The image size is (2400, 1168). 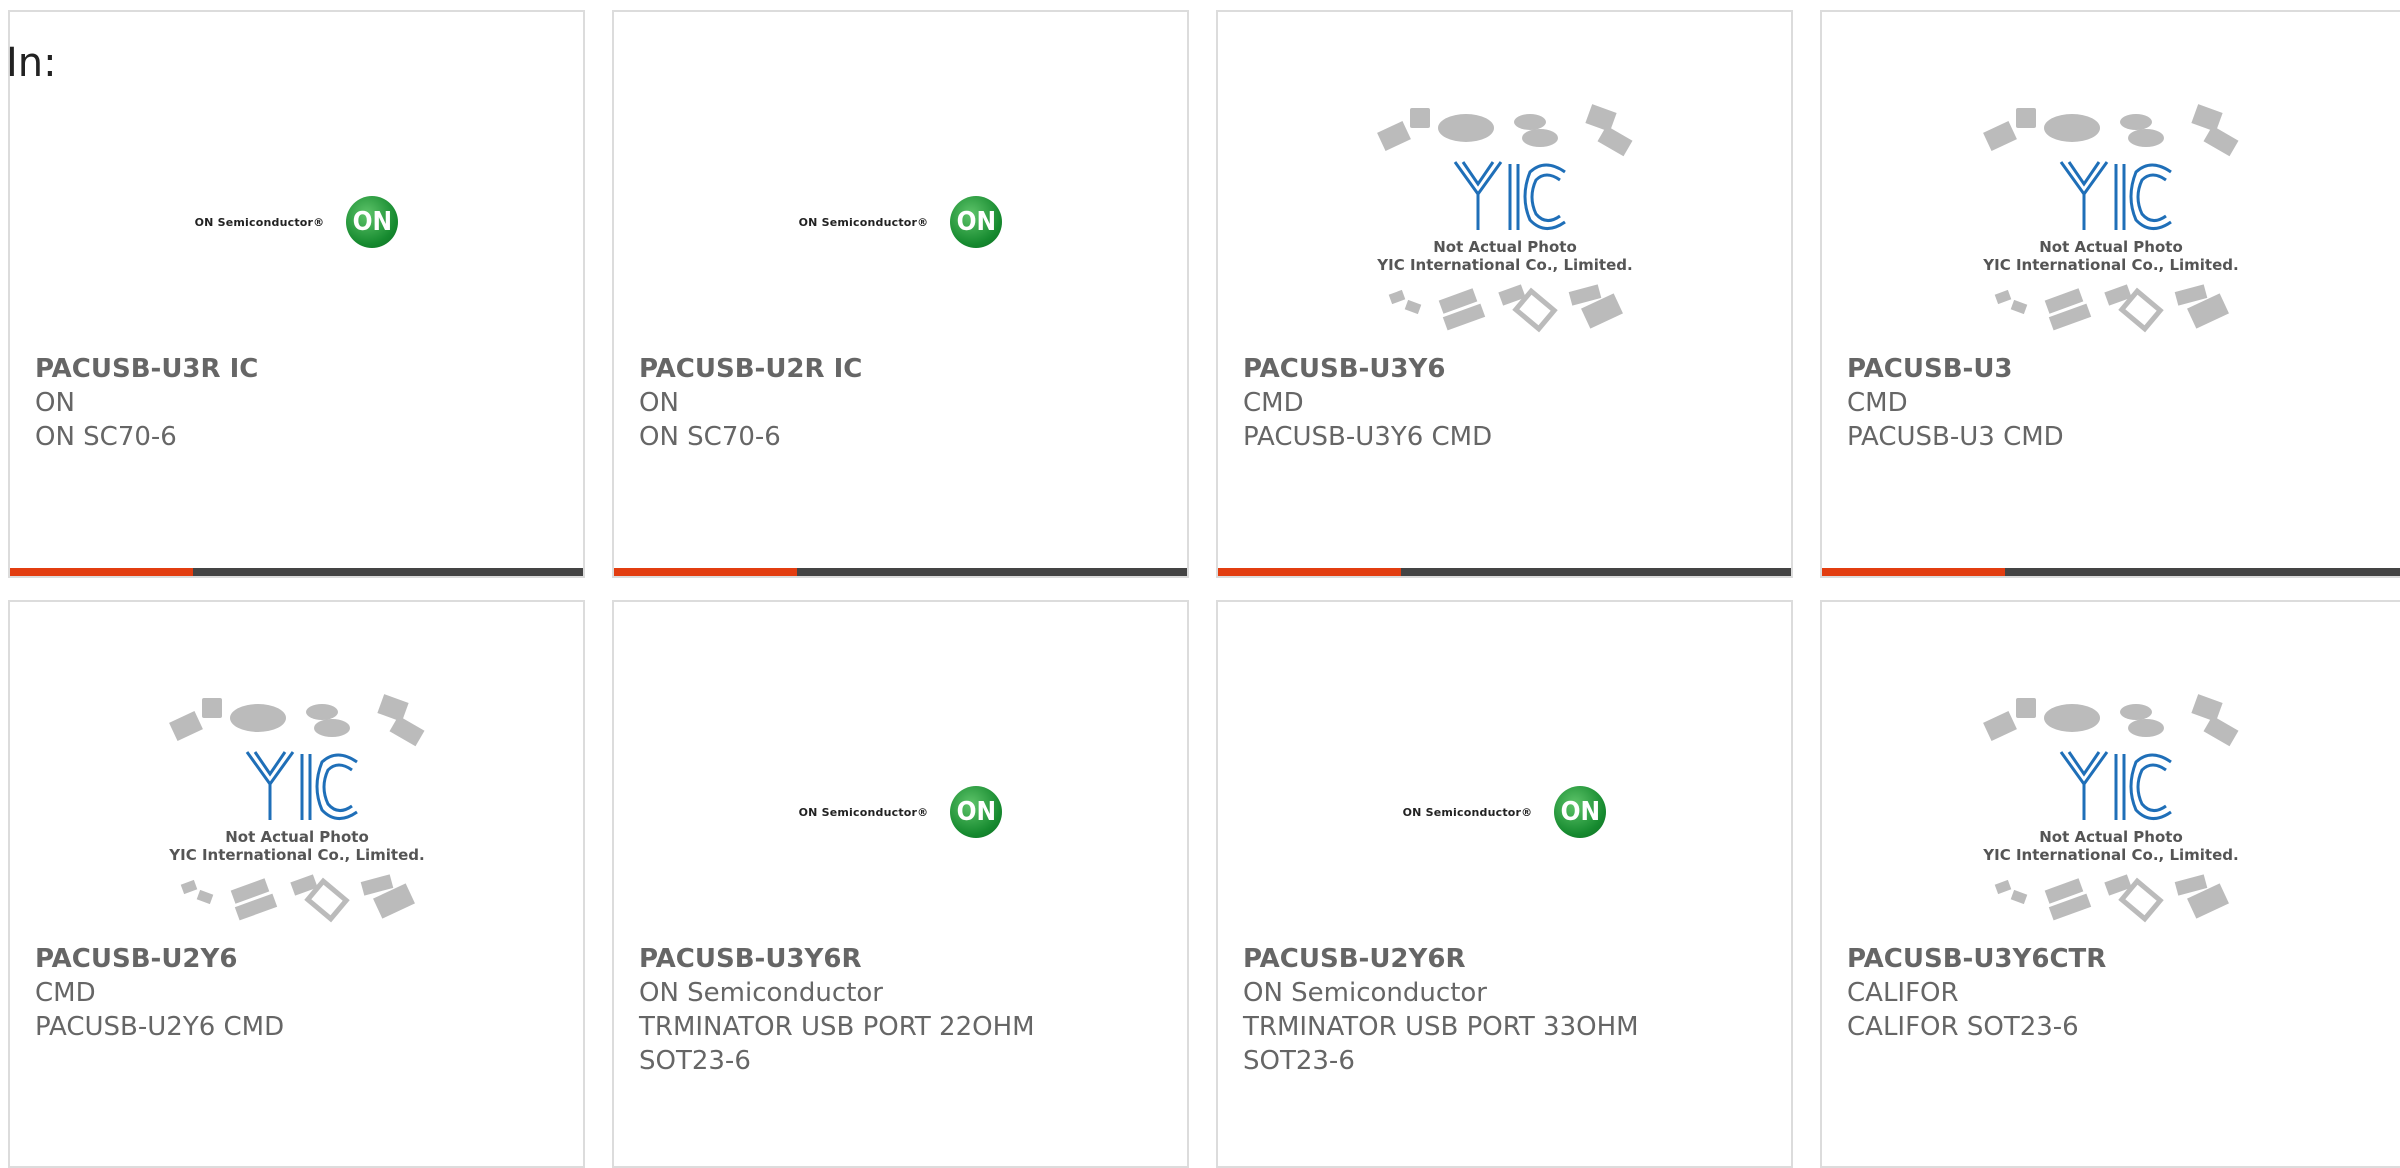 What do you see at coordinates (1903, 993) in the screenshot?
I see `product-manufacturer: CALIFOR` at bounding box center [1903, 993].